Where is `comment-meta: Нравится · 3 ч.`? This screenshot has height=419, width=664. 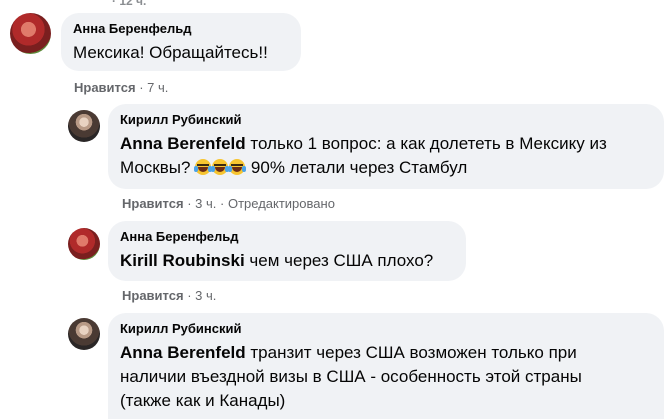 comment-meta: Нравится · 3 ч. is located at coordinates (169, 295).